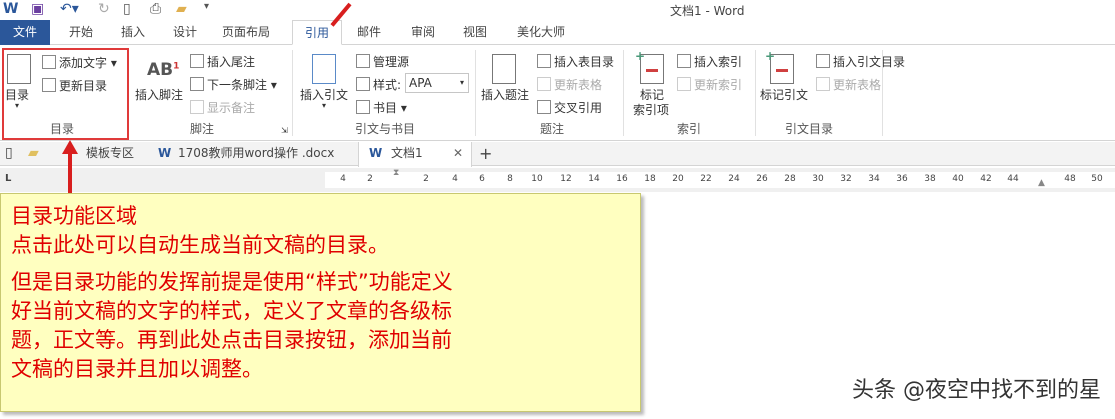 The height and width of the screenshot is (419, 1115). What do you see at coordinates (197, 61) in the screenshot?
I see `endnote-icon` at bounding box center [197, 61].